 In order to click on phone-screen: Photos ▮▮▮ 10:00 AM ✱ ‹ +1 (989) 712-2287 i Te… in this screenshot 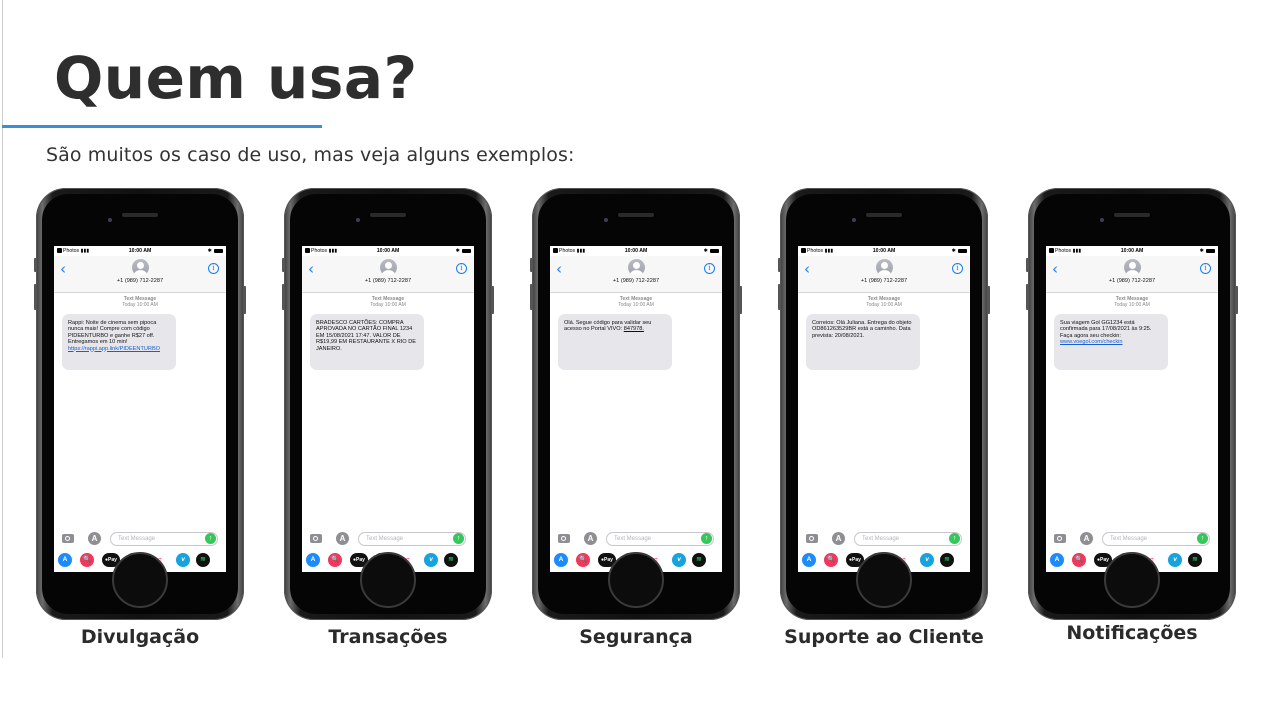, I will do `click(1132, 409)`.